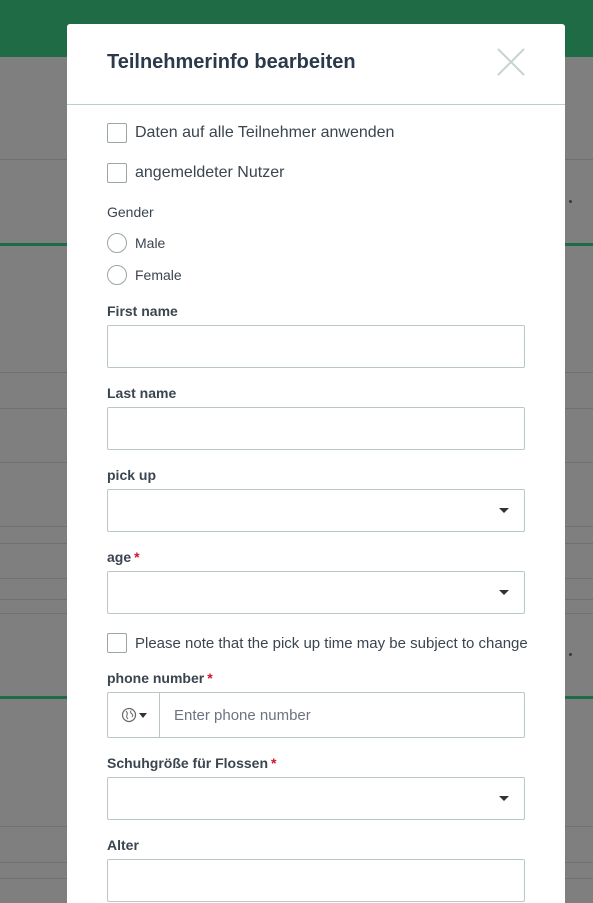  I want to click on apply-all-label: Daten auf alle Teilnehmer anwenden, so click(265, 132).